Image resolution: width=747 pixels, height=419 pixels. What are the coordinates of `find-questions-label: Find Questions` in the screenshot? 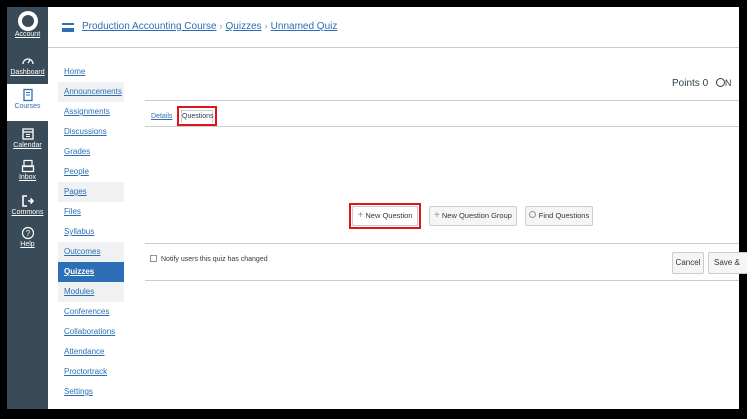 It's located at (564, 215).